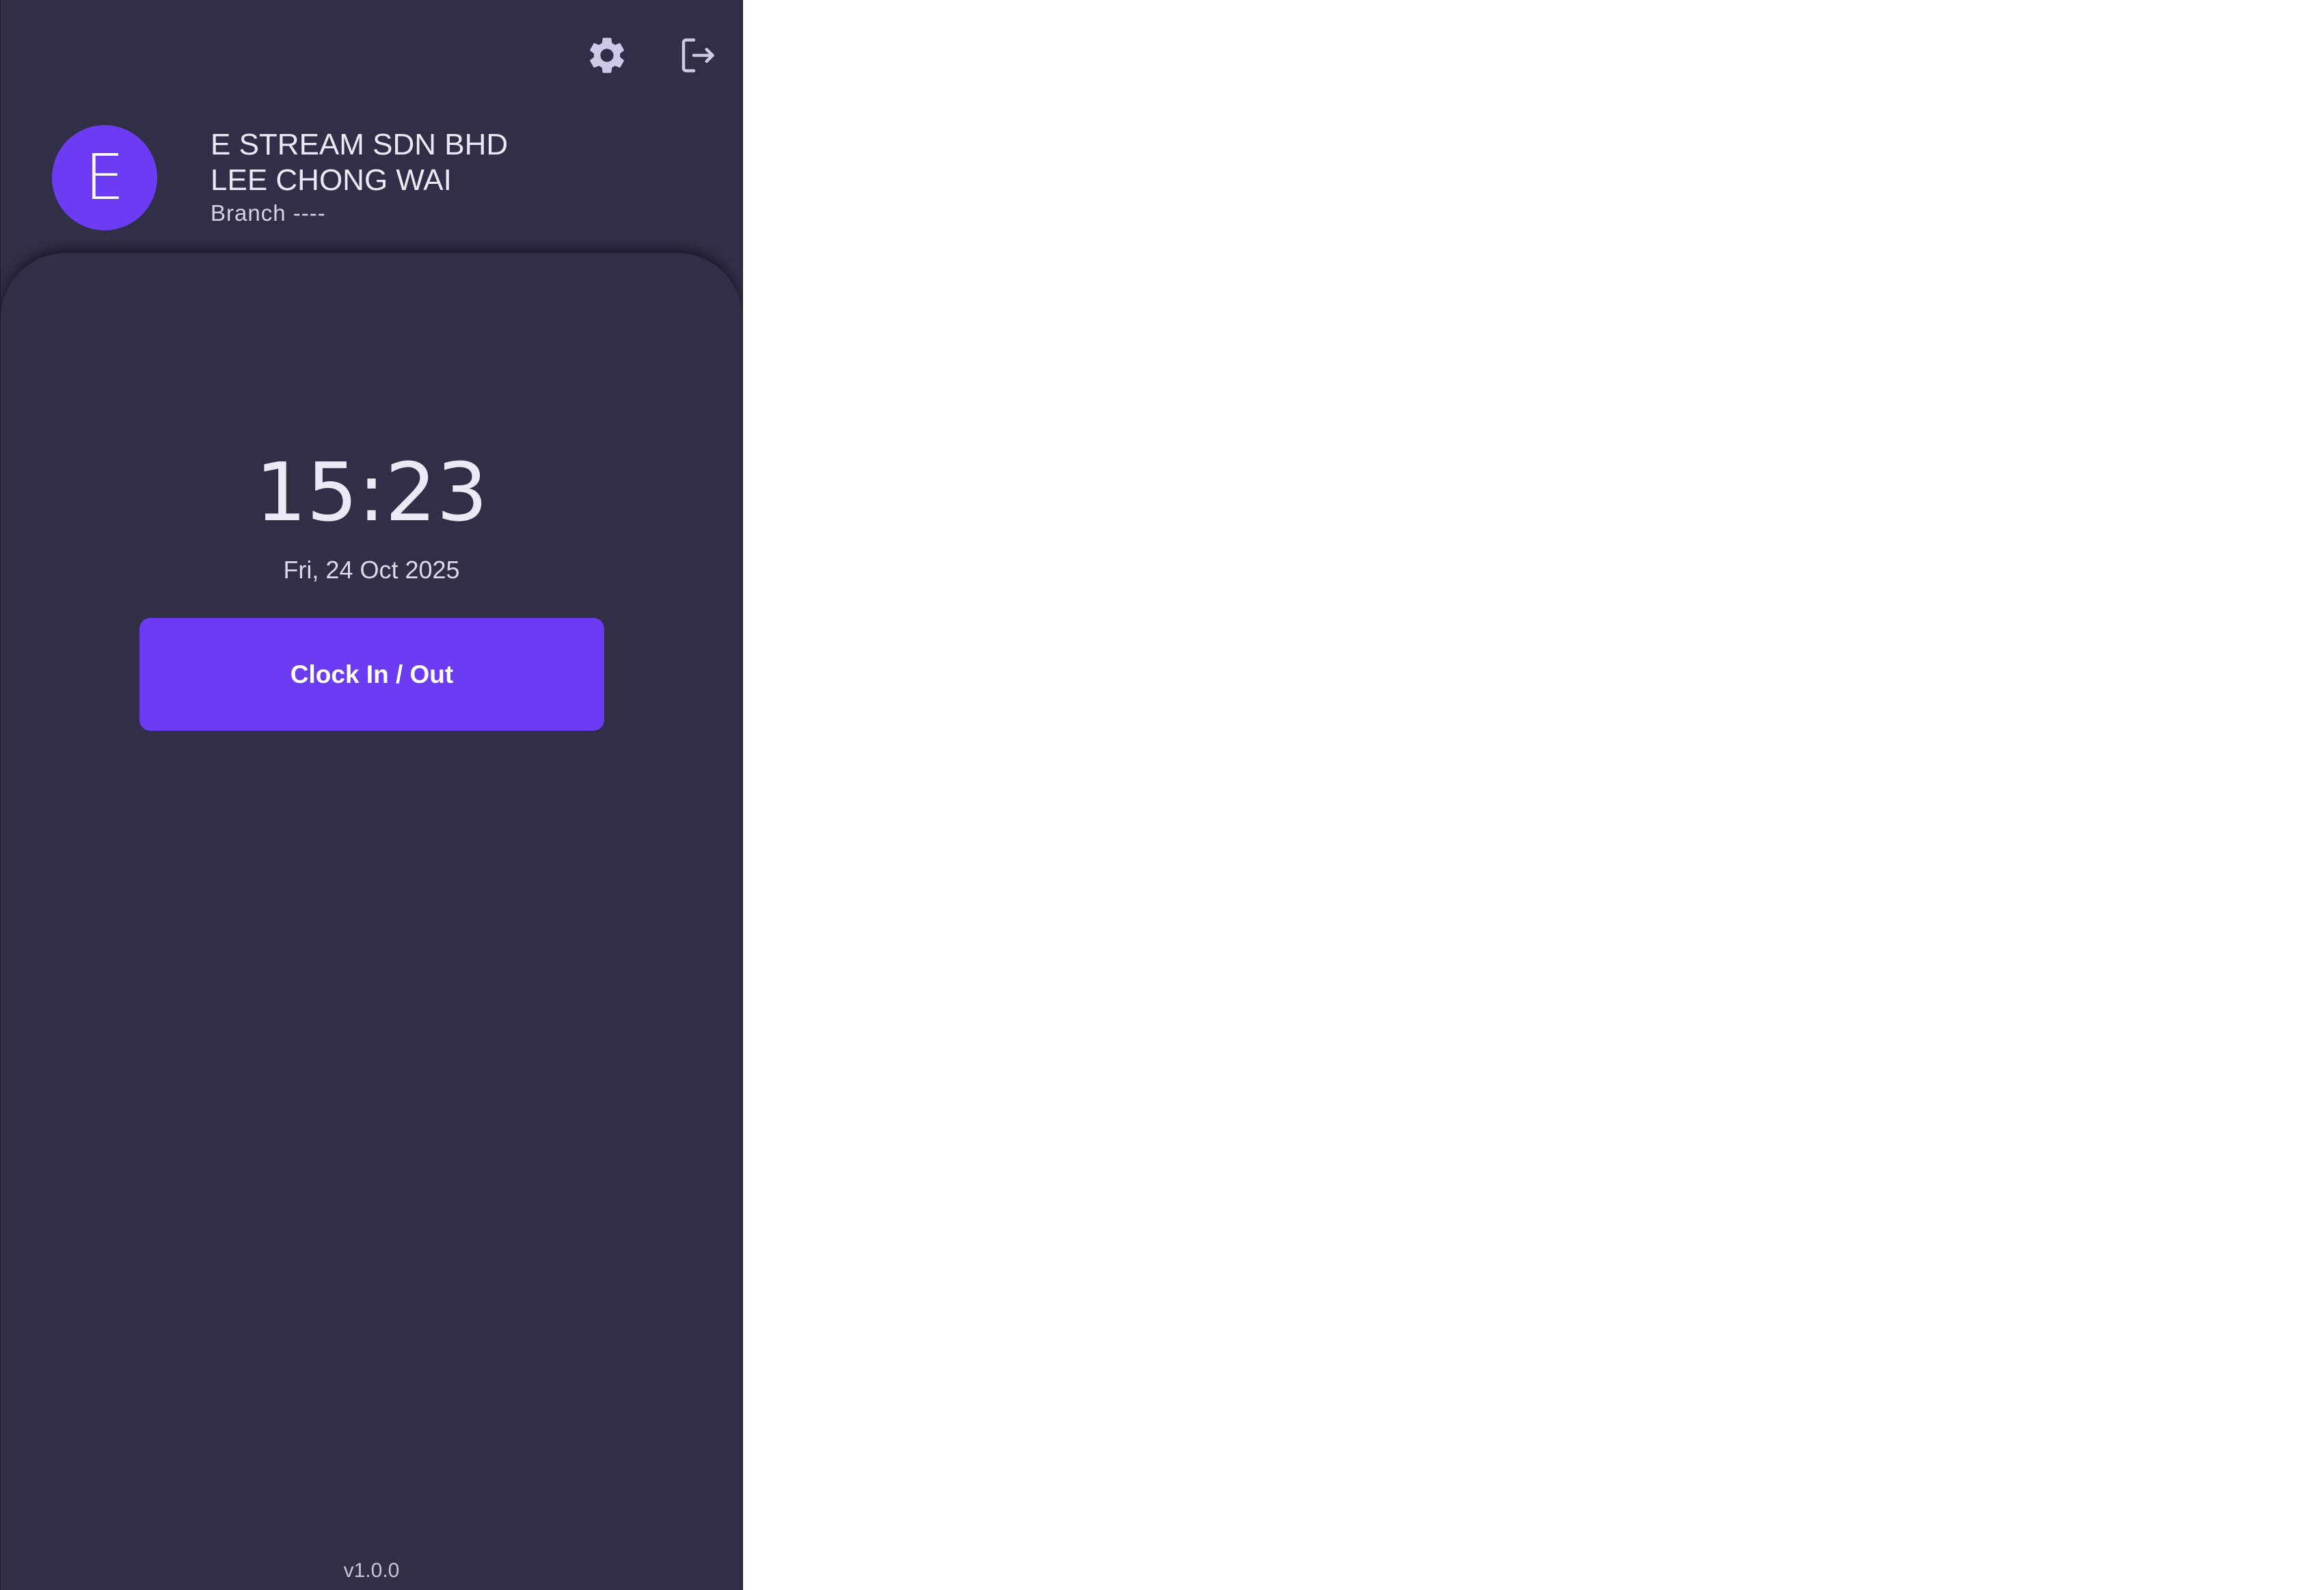 The image size is (2324, 1590). What do you see at coordinates (268, 213) in the screenshot?
I see `branch-label: Branch ----` at bounding box center [268, 213].